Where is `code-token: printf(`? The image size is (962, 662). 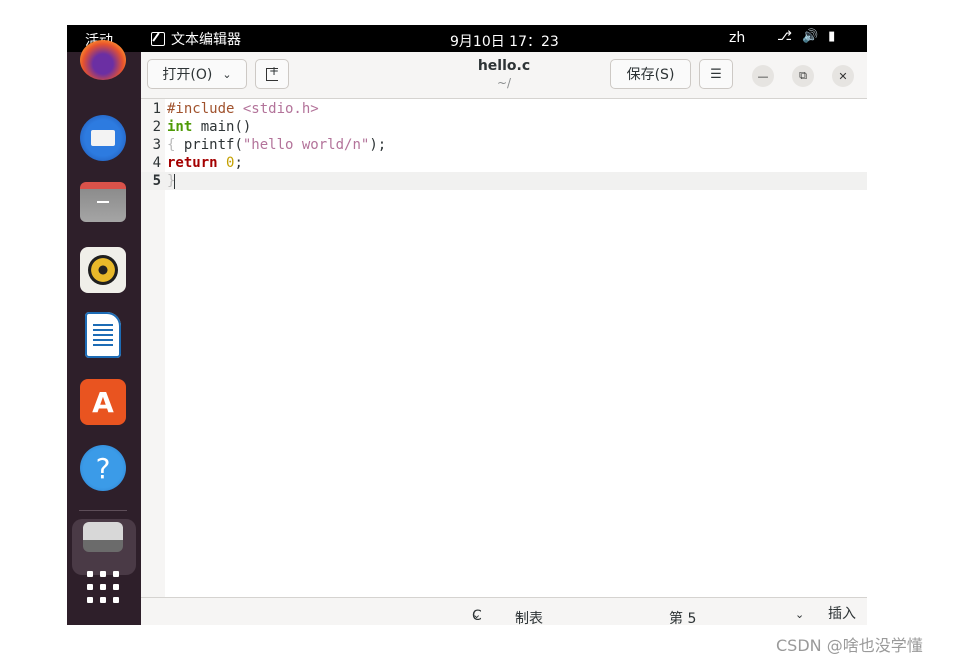 code-token: printf( is located at coordinates (209, 145).